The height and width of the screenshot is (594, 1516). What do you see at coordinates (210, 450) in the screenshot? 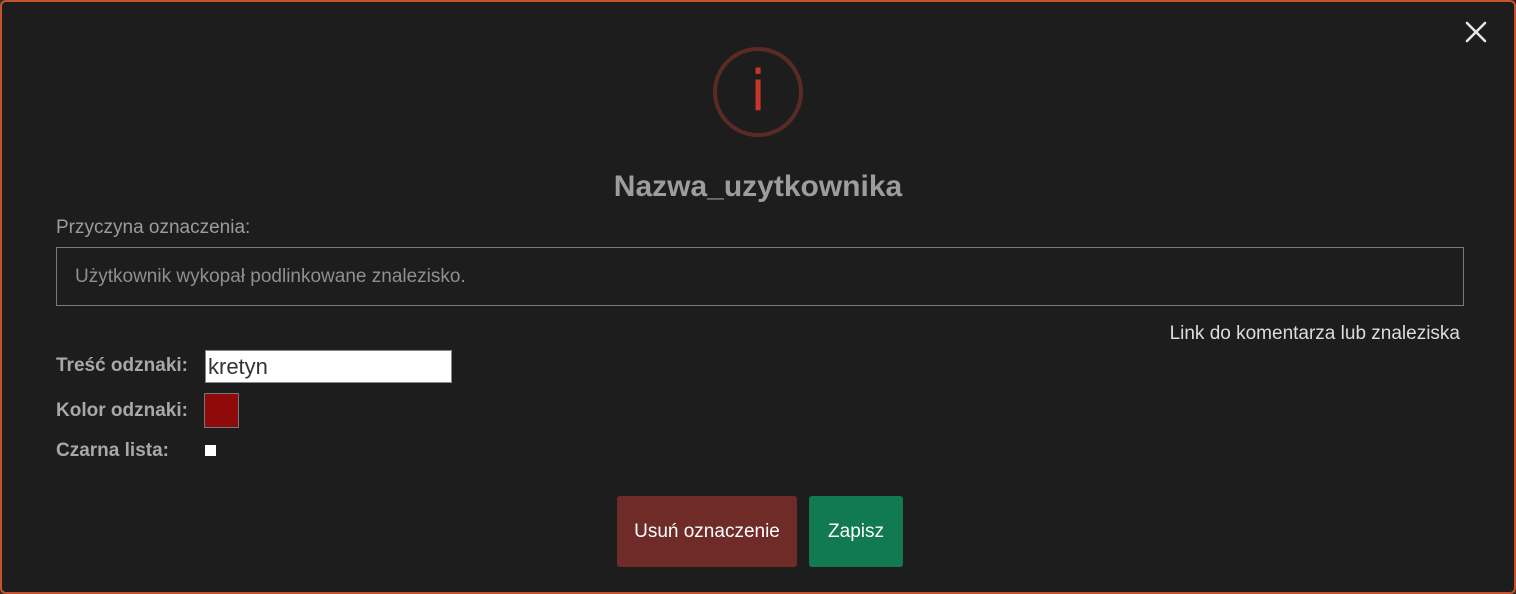
I see `blacklist-checkbox` at bounding box center [210, 450].